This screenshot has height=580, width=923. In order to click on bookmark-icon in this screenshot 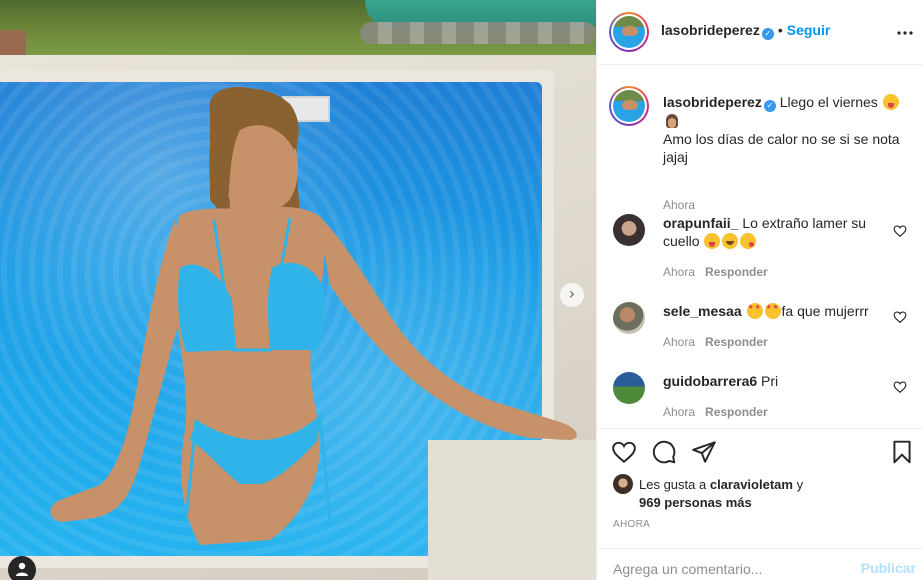, I will do `click(902, 452)`.